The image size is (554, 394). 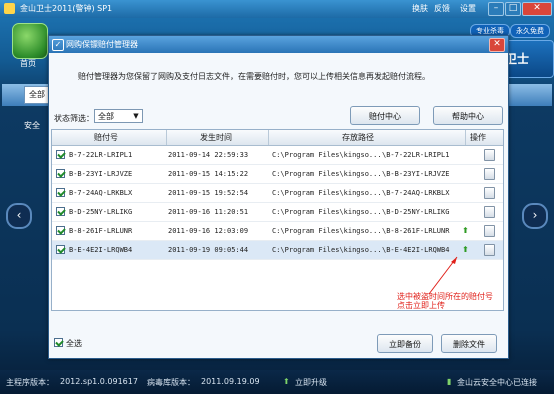 I want to click on maximize-button: □, so click(x=513, y=9).